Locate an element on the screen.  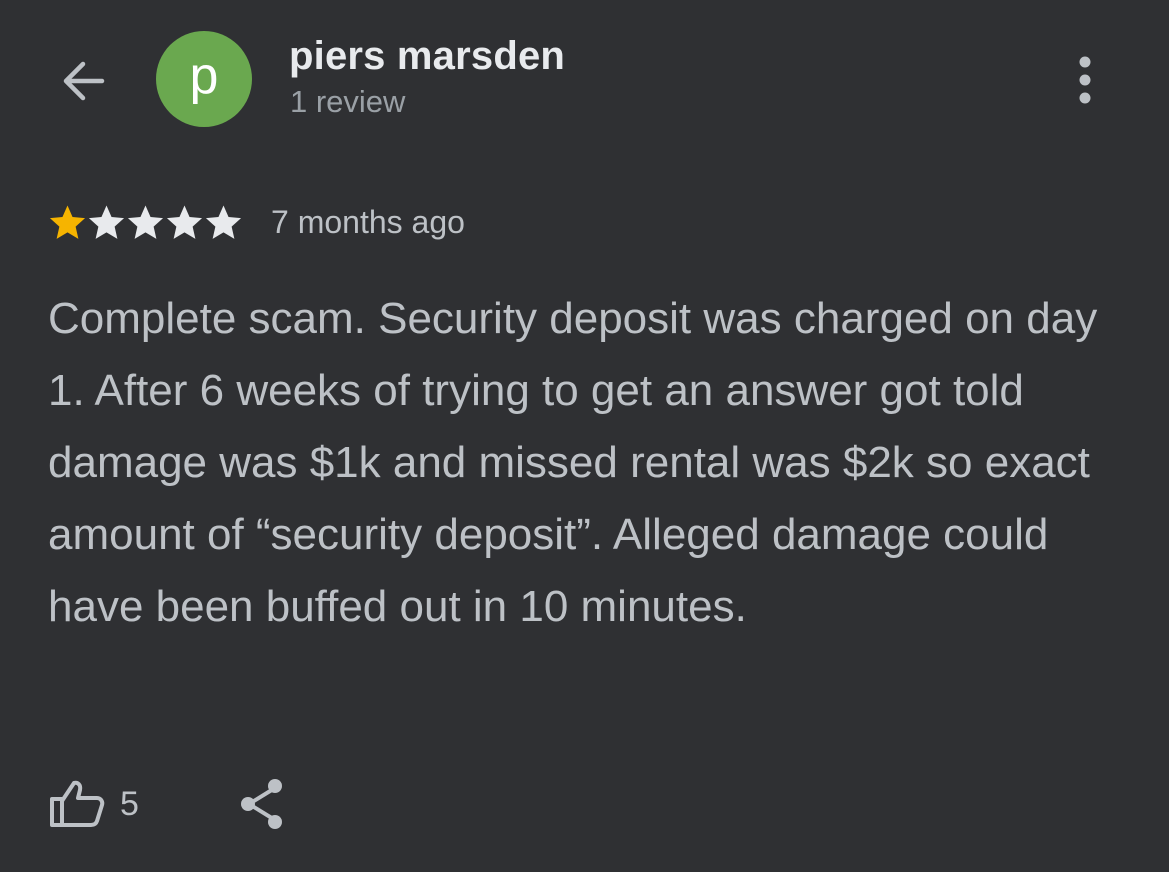
back-button is located at coordinates (83, 81).